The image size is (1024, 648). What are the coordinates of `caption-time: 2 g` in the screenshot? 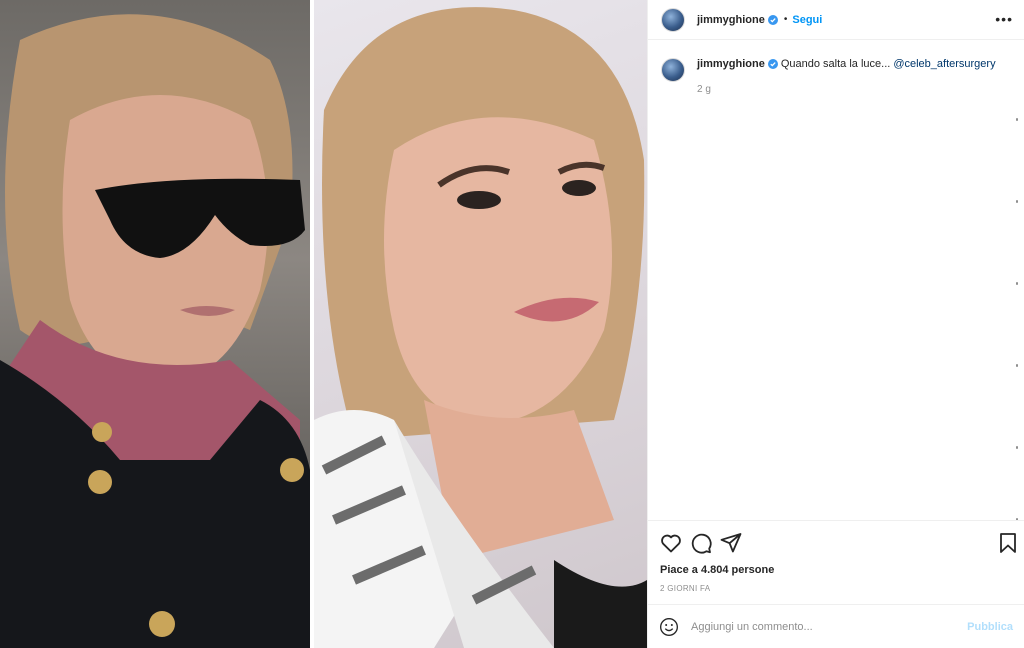 It's located at (704, 89).